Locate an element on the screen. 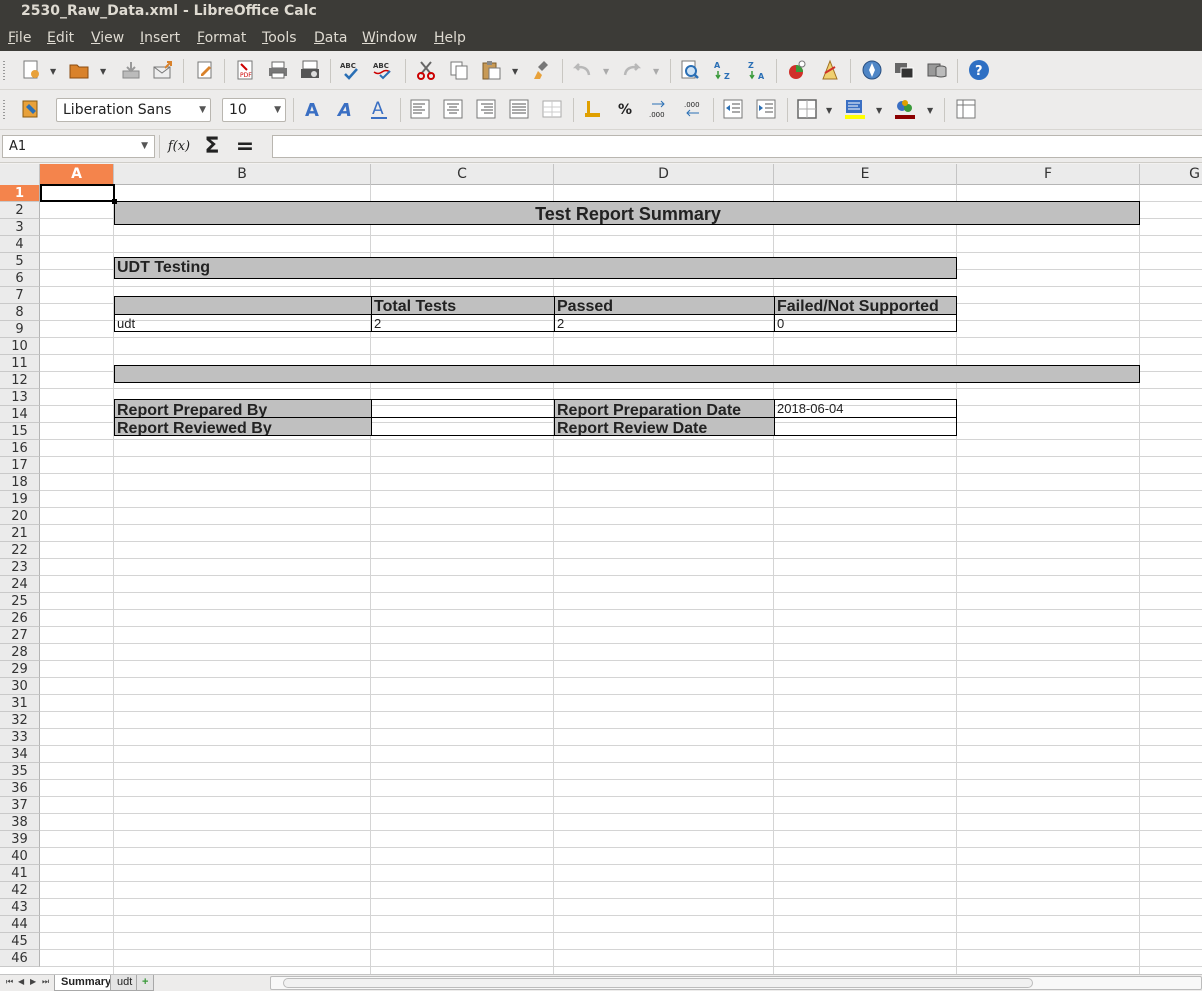  row-header: 10 is located at coordinates (20, 346).